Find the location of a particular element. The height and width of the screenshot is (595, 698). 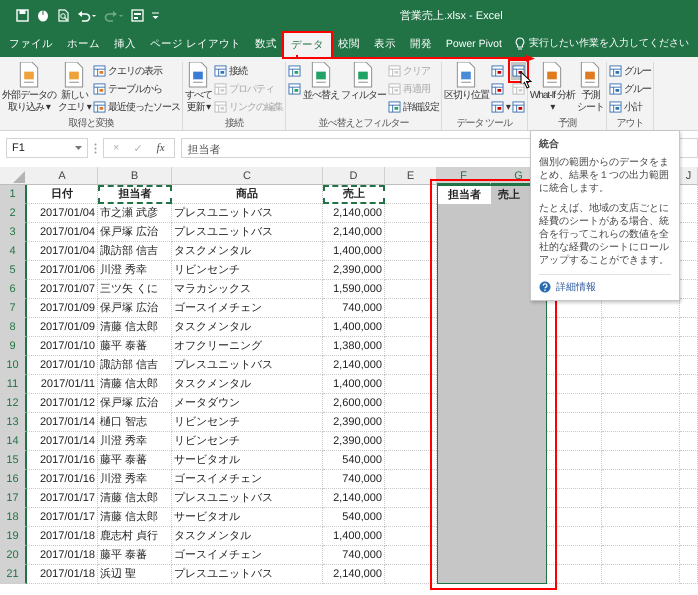

row-header: 12 is located at coordinates (13, 403).